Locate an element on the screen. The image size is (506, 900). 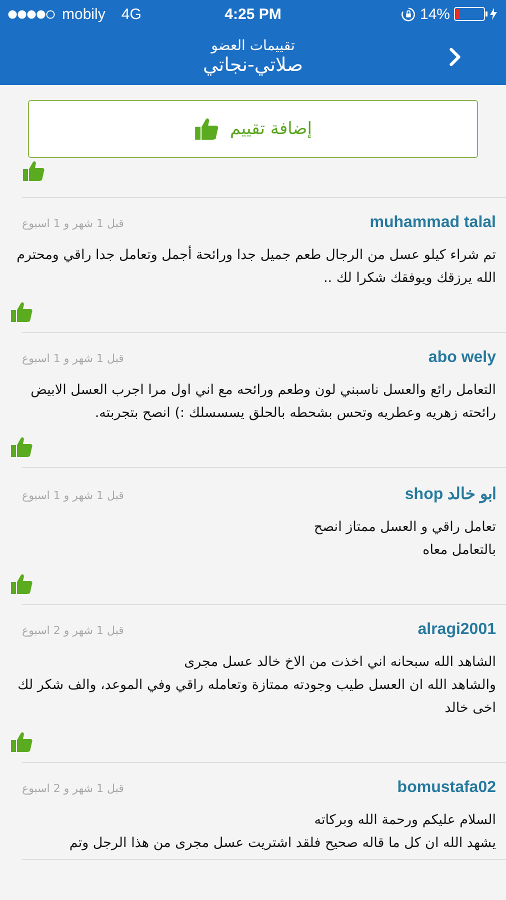
review-text: السلام عليكم ورحمة الله وبركاته يشهد الله ان كل ما قاله صحيح فلقد اشتريت عسل مجرى من هذا الرجل وتم is located at coordinates (282, 832).